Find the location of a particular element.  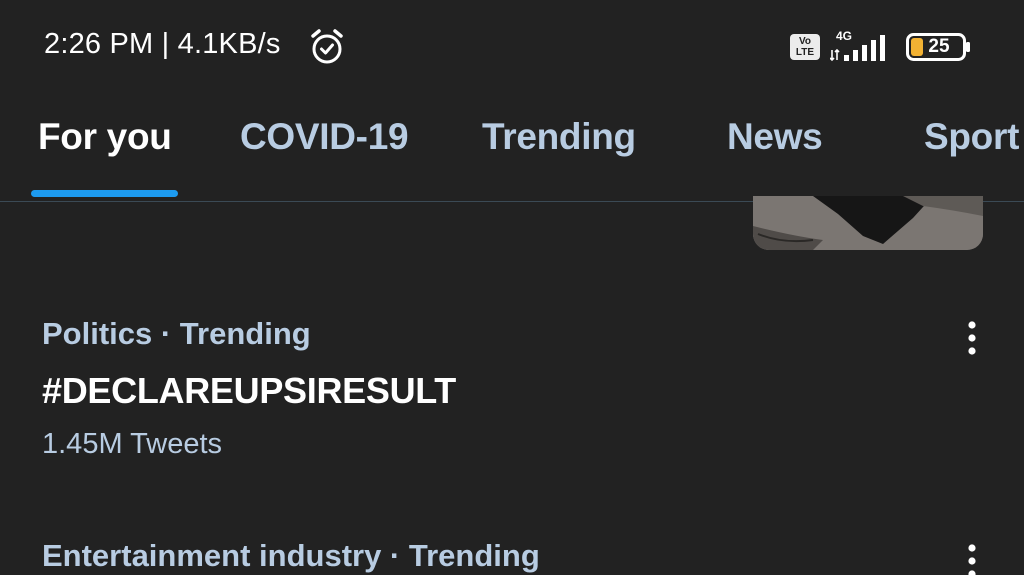

trend-title: #DECLAREUPSIRESULT is located at coordinates (249, 390).